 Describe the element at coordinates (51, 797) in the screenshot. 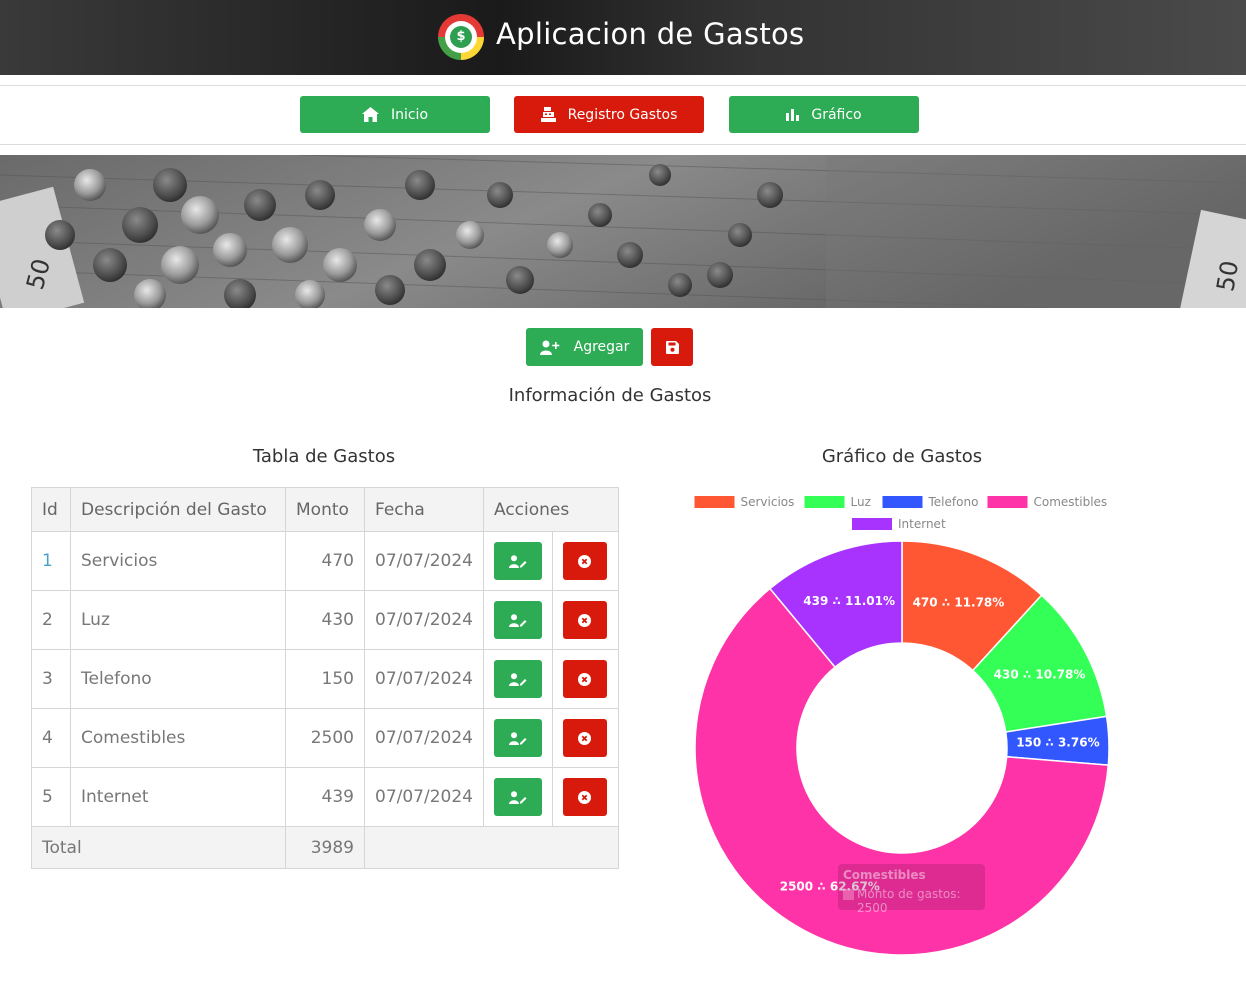

I see `row-id: 5` at that location.